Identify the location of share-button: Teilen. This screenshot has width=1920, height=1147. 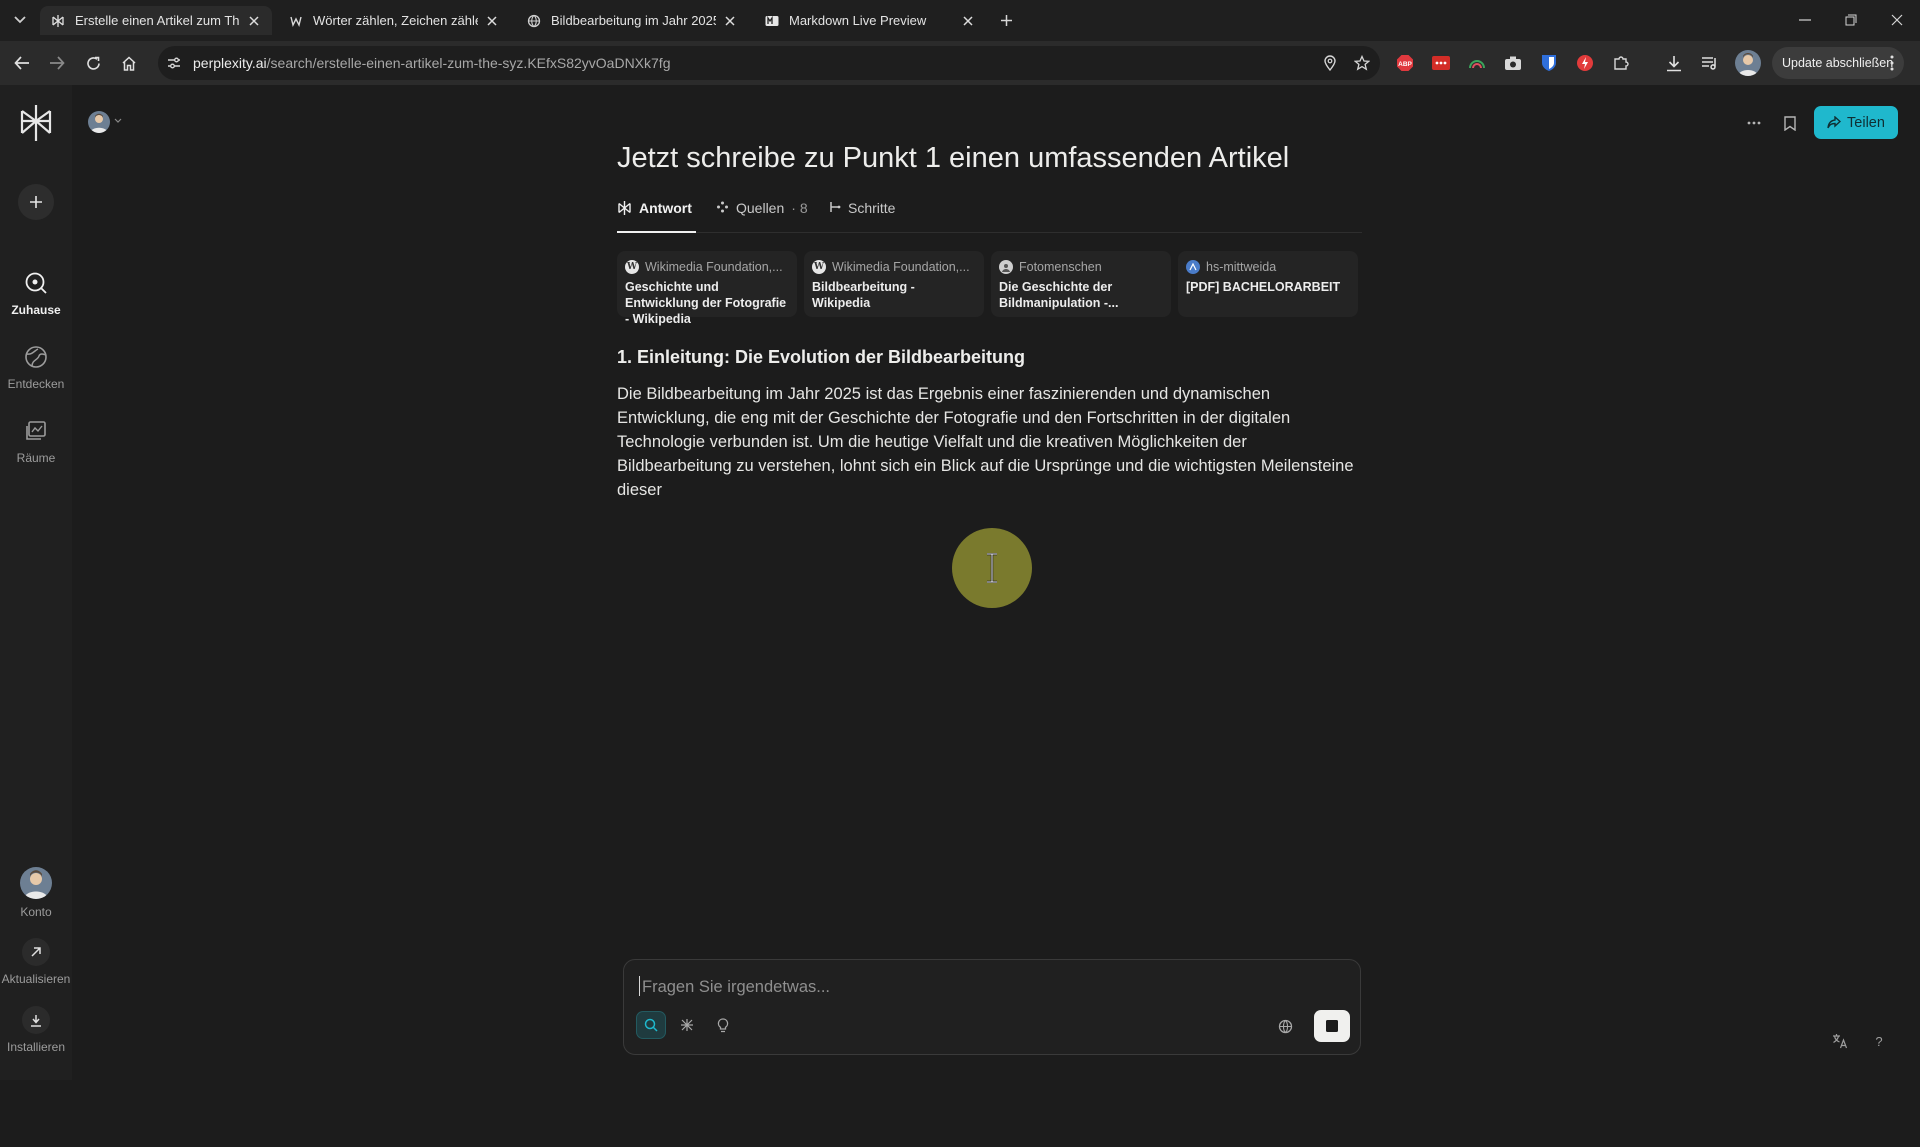
(1856, 122).